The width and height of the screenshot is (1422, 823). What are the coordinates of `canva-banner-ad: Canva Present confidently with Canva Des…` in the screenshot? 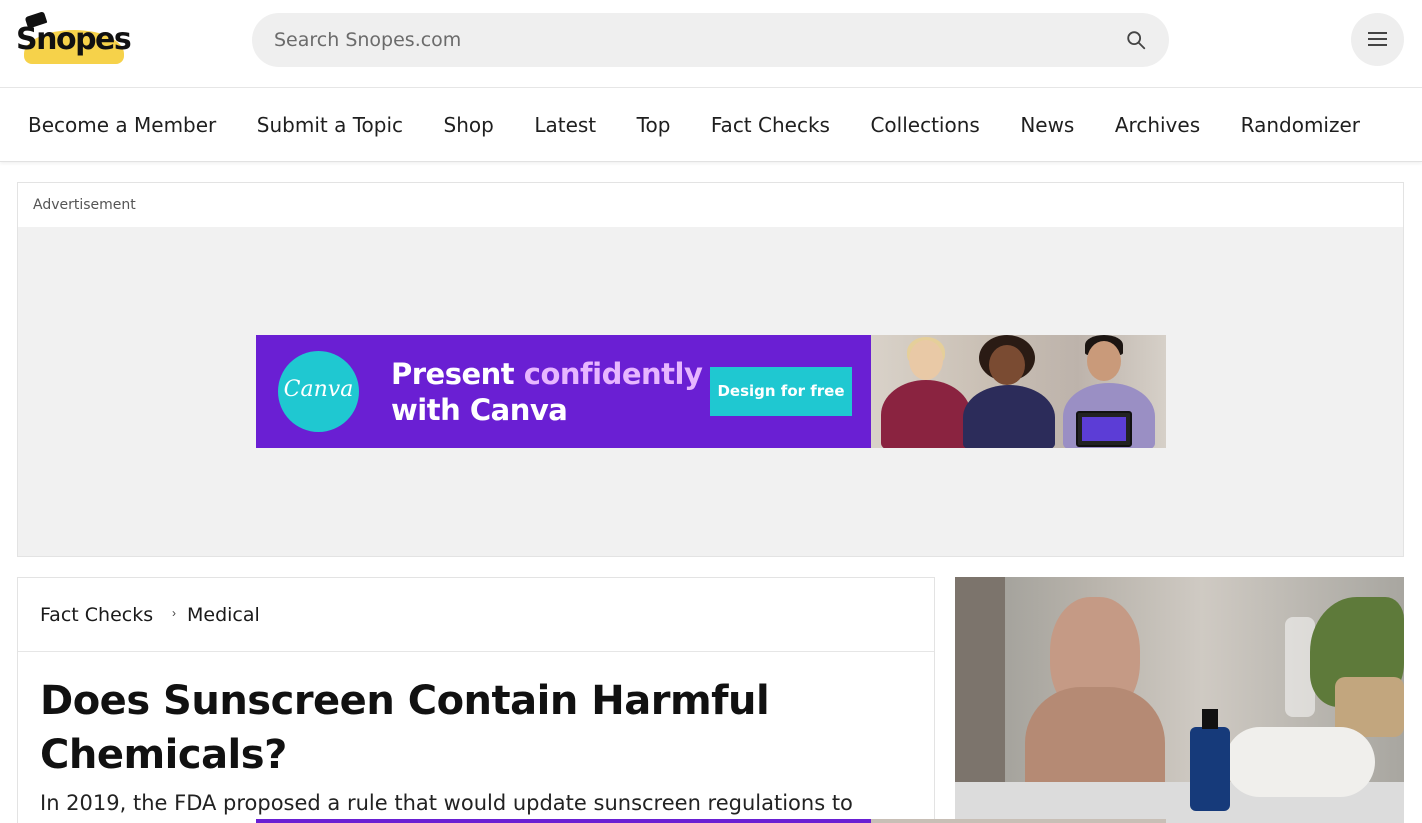 It's located at (711, 391).